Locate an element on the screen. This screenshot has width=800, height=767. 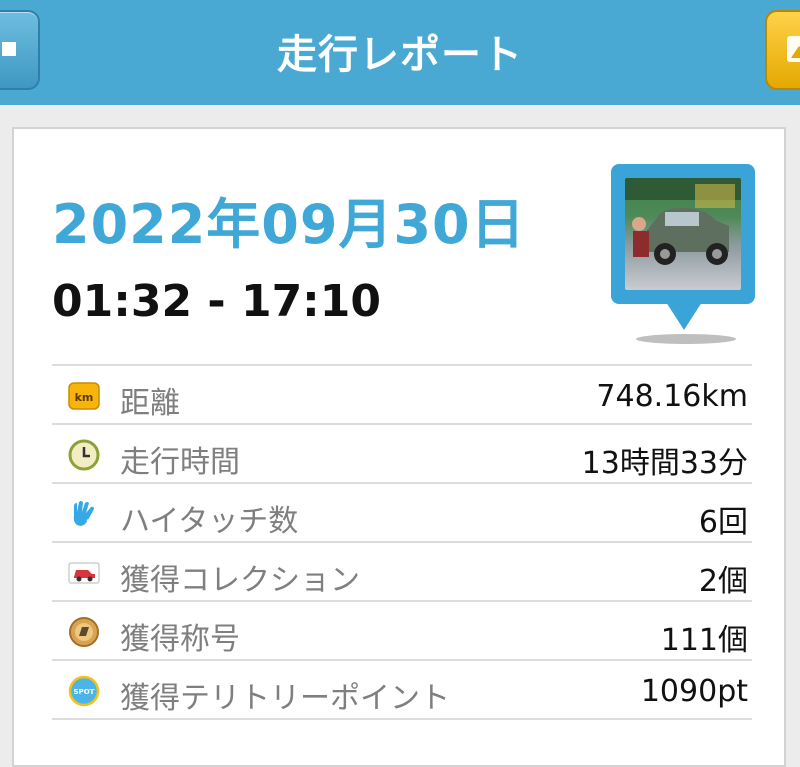
page-title: 走行レポート is located at coordinates (400, 55).